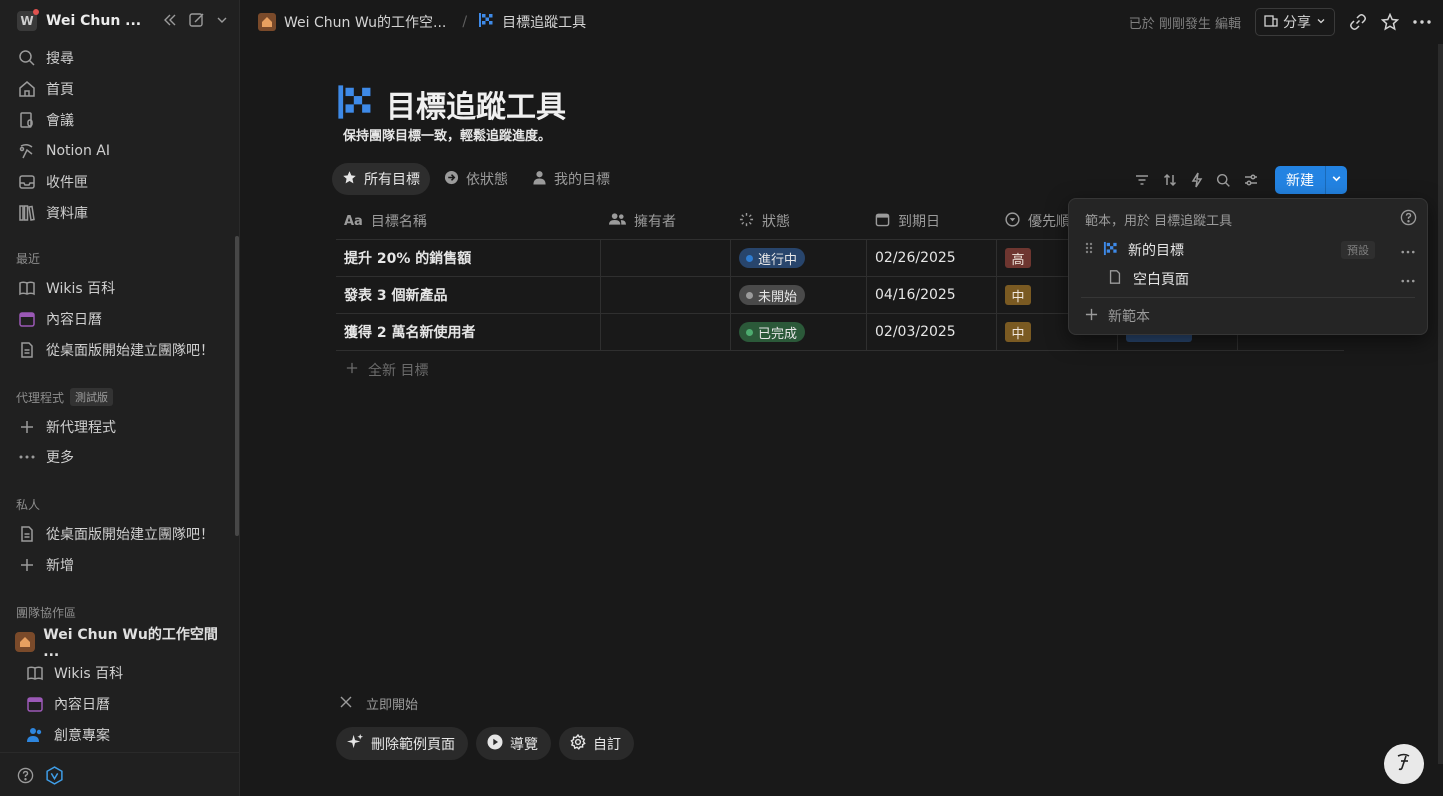  What do you see at coordinates (120, 288) in the screenshot?
I see `sidebar-item-wikis: Wikis 百科` at bounding box center [120, 288].